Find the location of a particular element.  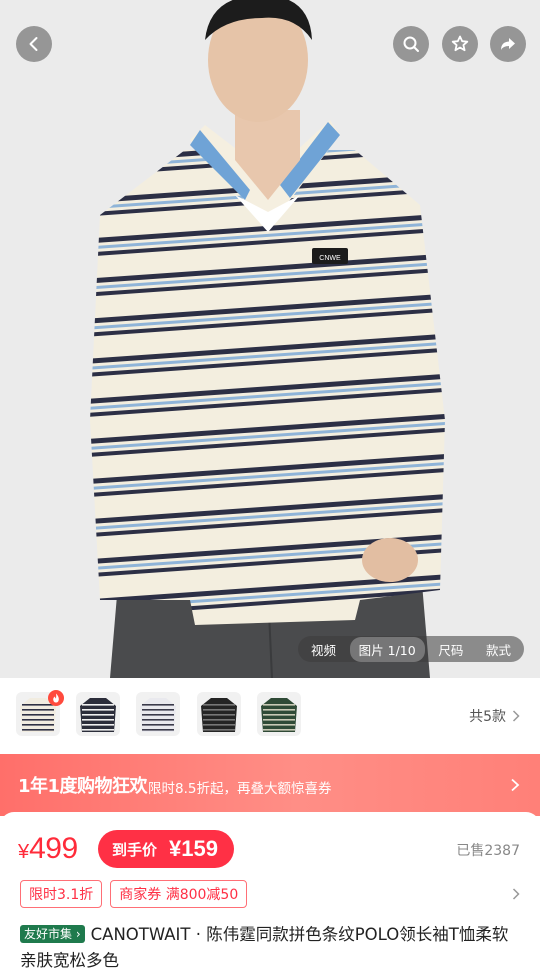

market-tag: 友好市集 › is located at coordinates (52, 934).